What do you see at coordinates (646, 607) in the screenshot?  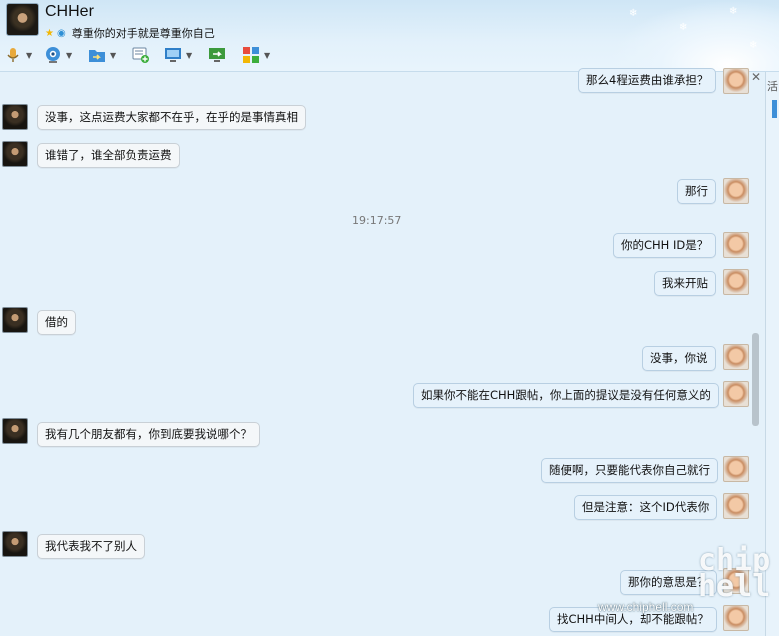 I see `watermark-url: www.chiphell.com` at bounding box center [646, 607].